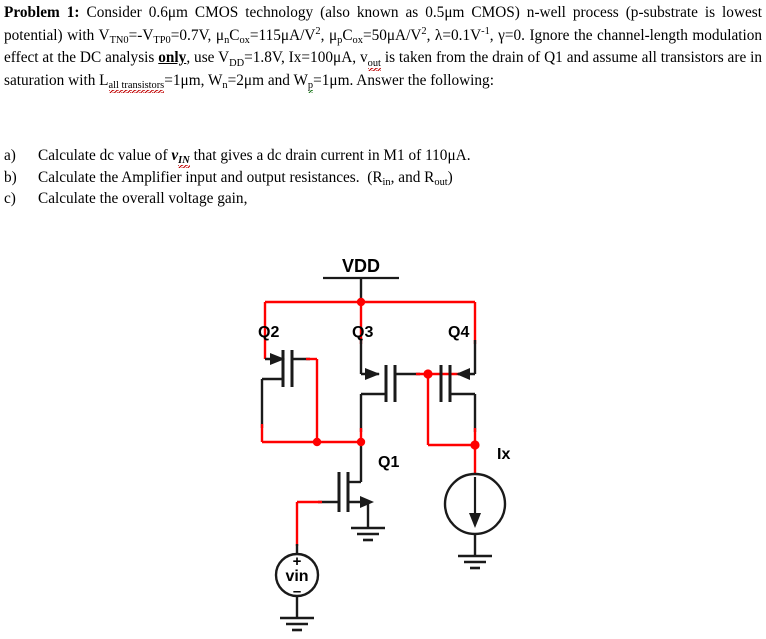 The height and width of the screenshot is (639, 766). Describe the element at coordinates (361, 442) in the screenshot. I see `node-dot-bias` at that location.